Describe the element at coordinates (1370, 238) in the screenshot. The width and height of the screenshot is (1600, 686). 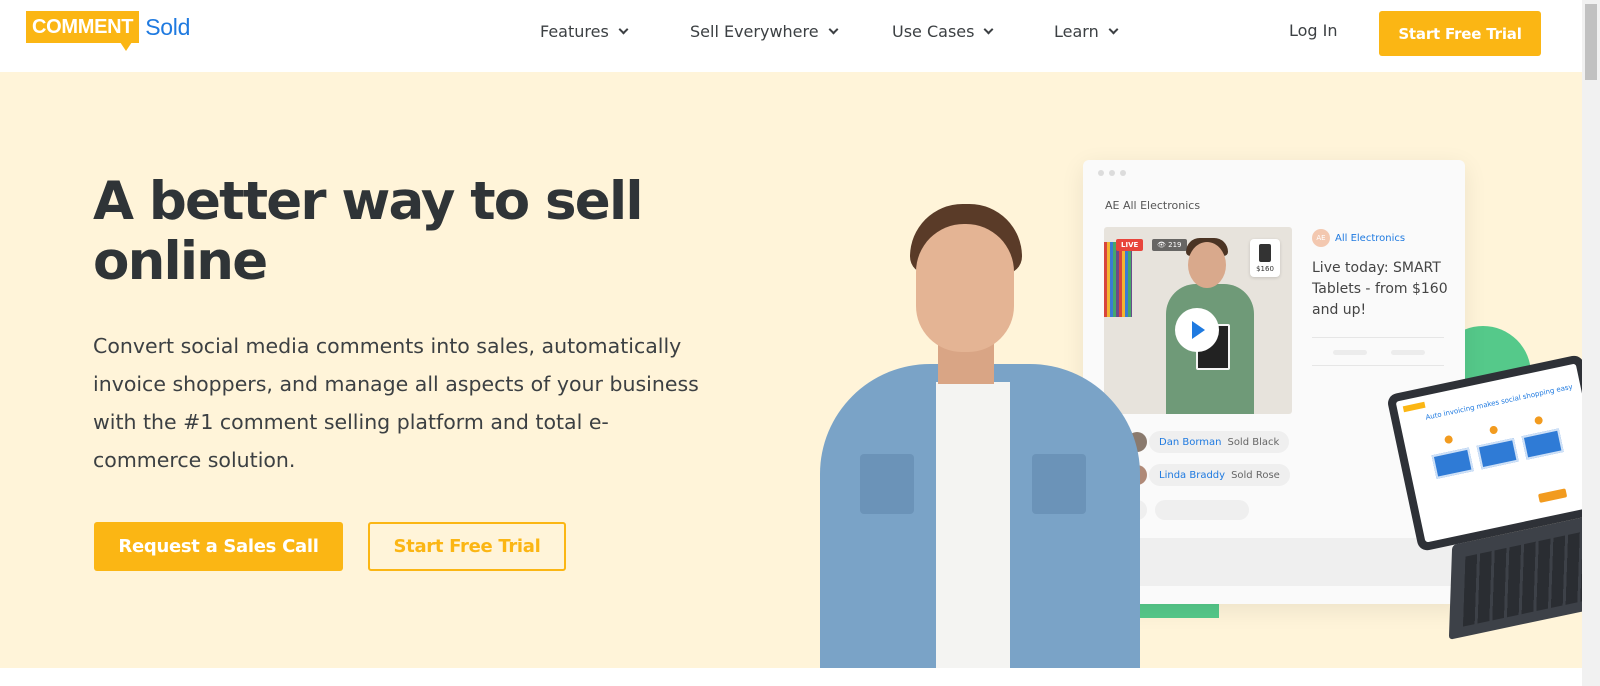
I see `seller-name: All Electronics` at that location.